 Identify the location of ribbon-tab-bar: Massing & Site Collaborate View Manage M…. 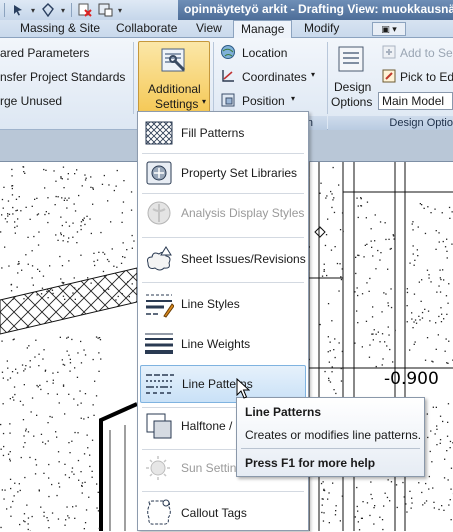
(226, 29).